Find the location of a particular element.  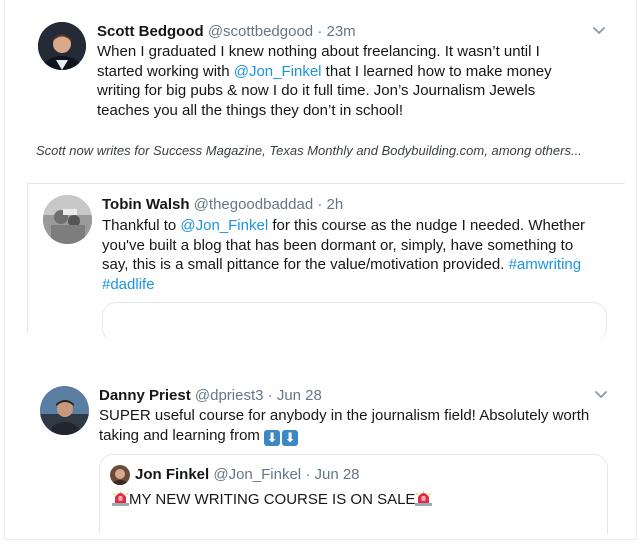

author-handle: @scottbedgood is located at coordinates (260, 31).